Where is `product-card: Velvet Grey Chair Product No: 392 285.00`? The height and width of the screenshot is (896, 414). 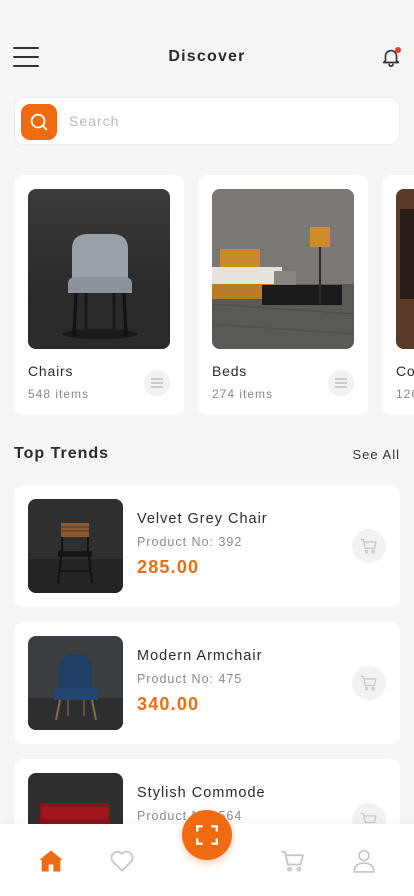 product-card: Velvet Grey Chair Product No: 392 285.00 is located at coordinates (207, 546).